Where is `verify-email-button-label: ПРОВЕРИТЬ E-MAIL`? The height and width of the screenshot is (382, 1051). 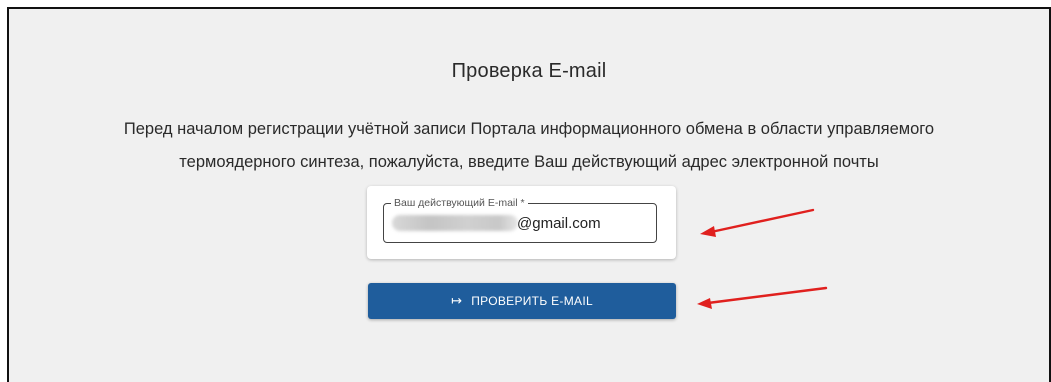 verify-email-button-label: ПРОВЕРИТЬ E-MAIL is located at coordinates (532, 301).